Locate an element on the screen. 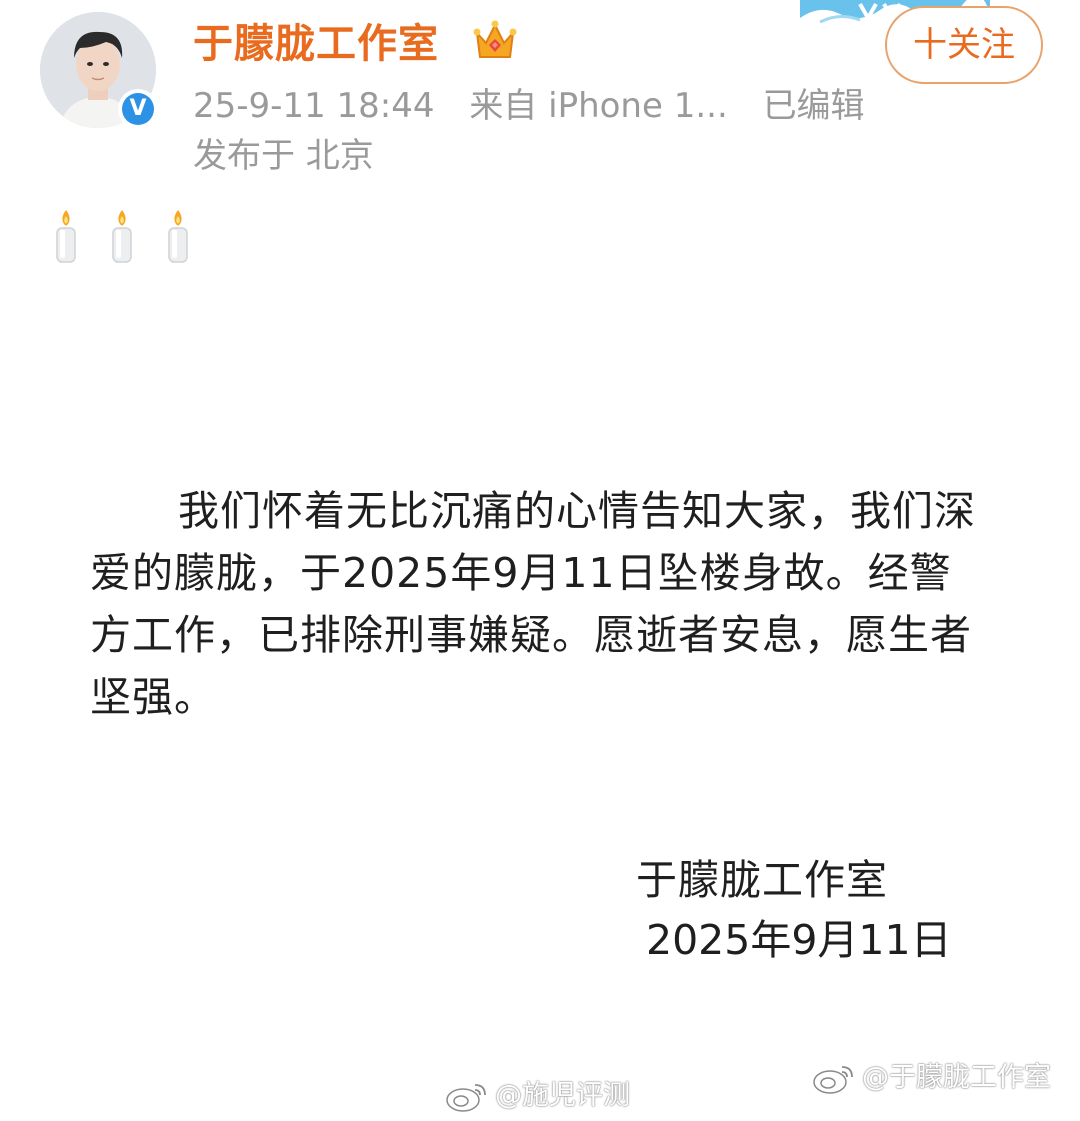 Image resolution: width=1080 pixels, height=1121 pixels. post-meta: 25-9-11 18:44 来自 iPhone 1... 已编辑 is located at coordinates (541, 106).